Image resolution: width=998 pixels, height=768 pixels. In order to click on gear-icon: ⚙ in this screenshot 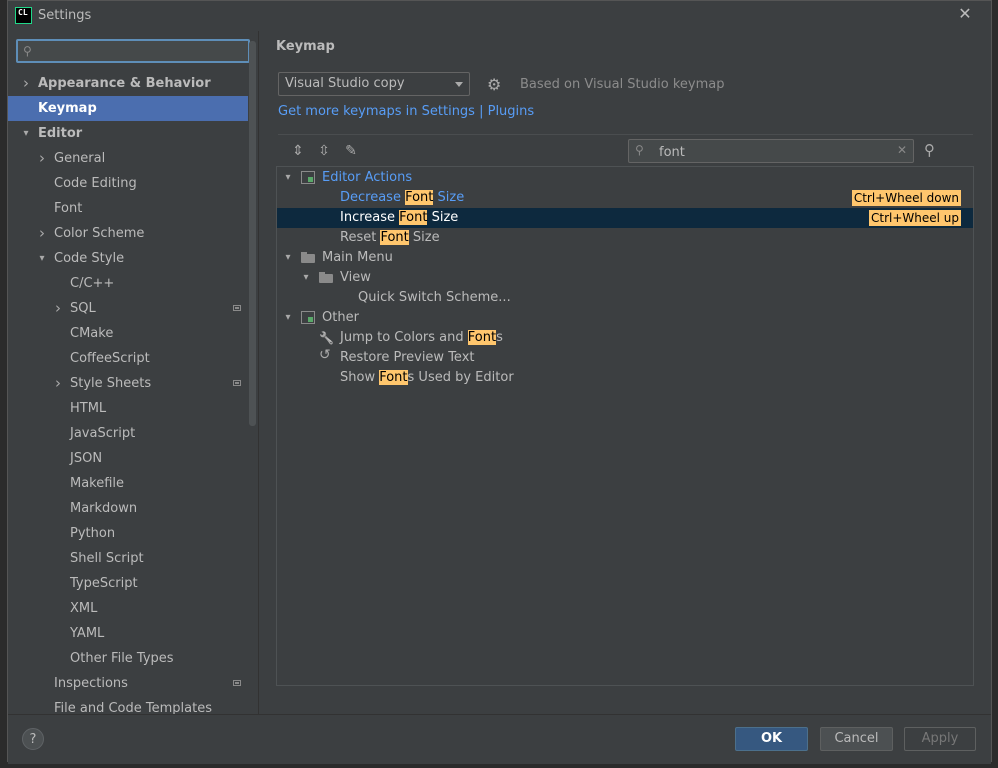, I will do `click(494, 84)`.